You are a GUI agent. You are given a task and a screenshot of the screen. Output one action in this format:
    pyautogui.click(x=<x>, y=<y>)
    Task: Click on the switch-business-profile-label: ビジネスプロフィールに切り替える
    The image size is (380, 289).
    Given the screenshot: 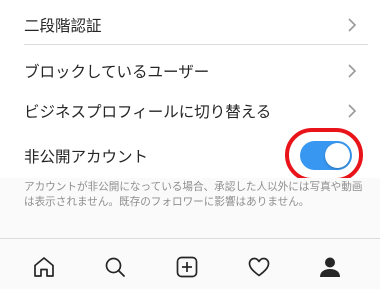 What is the action you would take?
    pyautogui.click(x=148, y=111)
    